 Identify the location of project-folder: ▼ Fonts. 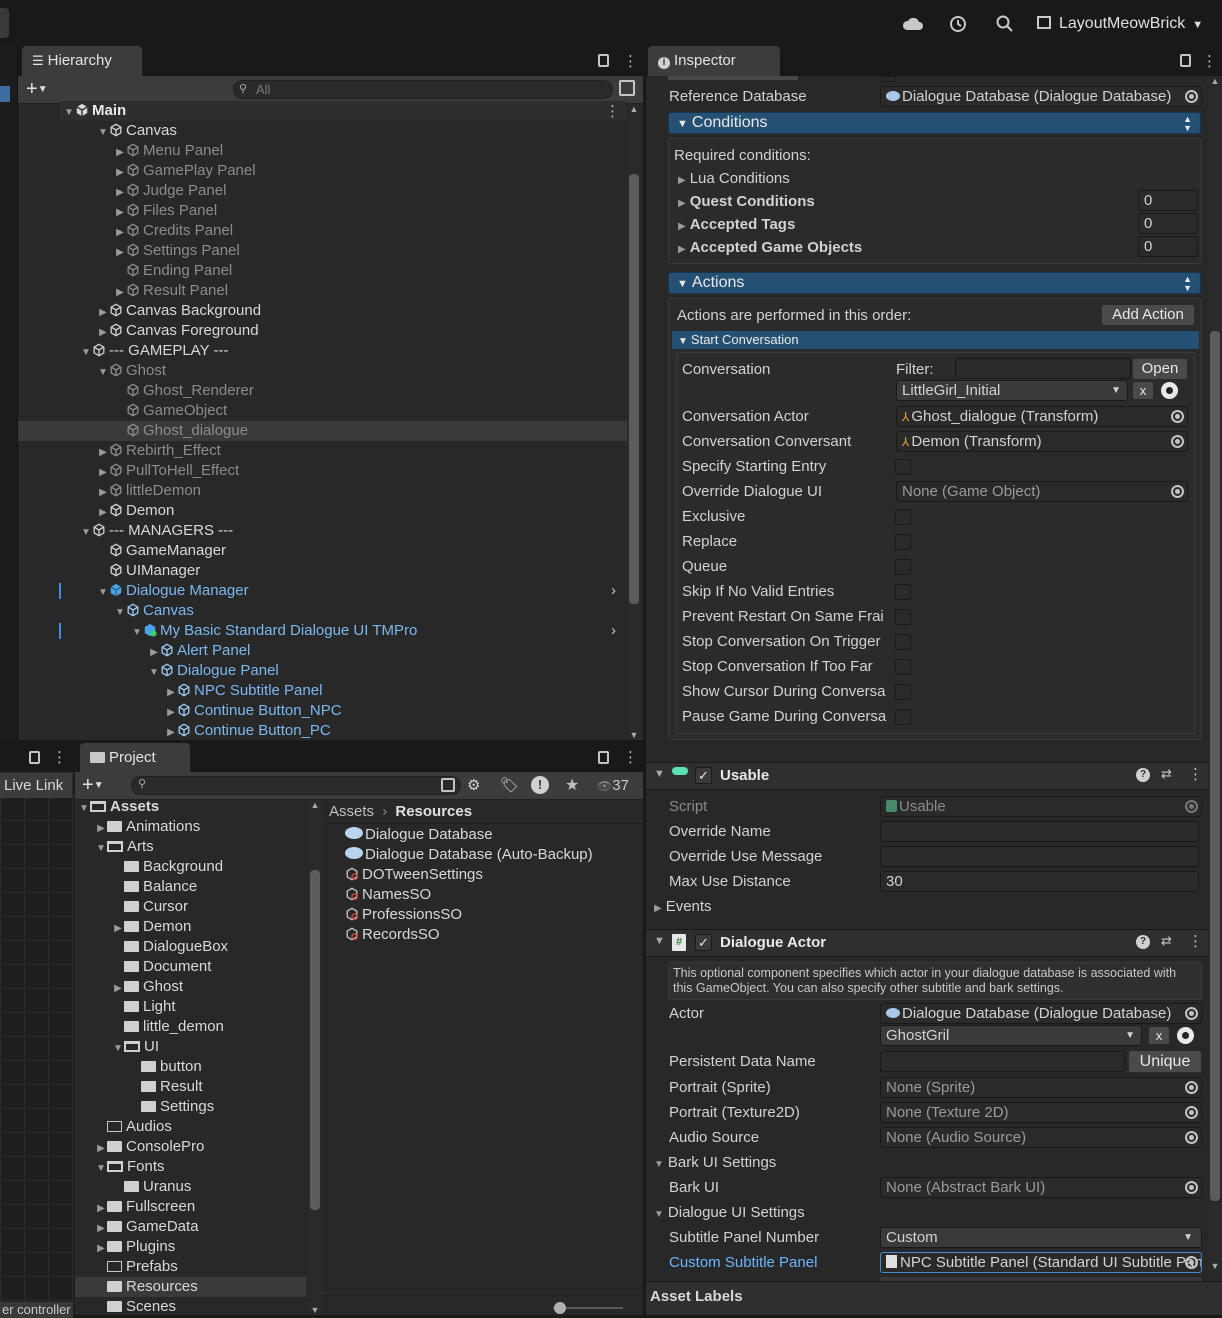
(129, 1167).